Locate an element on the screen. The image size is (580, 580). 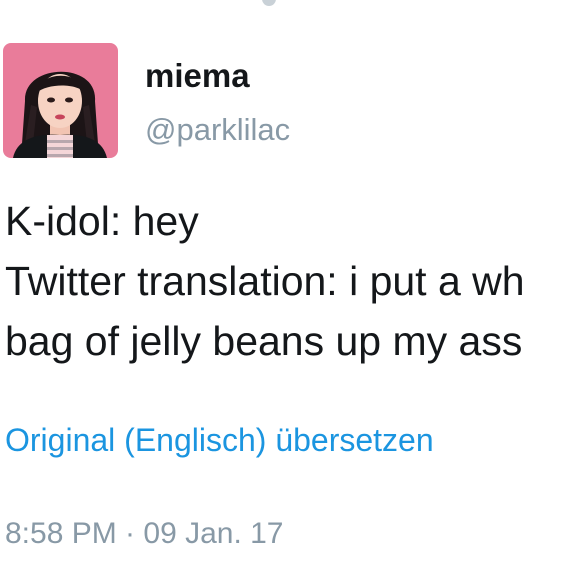
tweet-text-line: bag of jelly beans up my ass is located at coordinates (264, 341).